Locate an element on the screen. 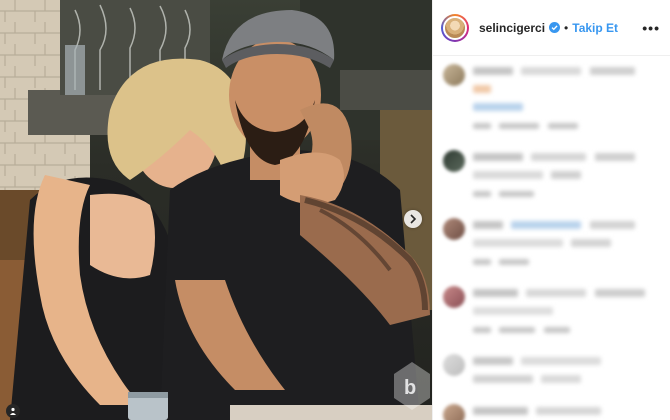  next-photo-button is located at coordinates (413, 219).